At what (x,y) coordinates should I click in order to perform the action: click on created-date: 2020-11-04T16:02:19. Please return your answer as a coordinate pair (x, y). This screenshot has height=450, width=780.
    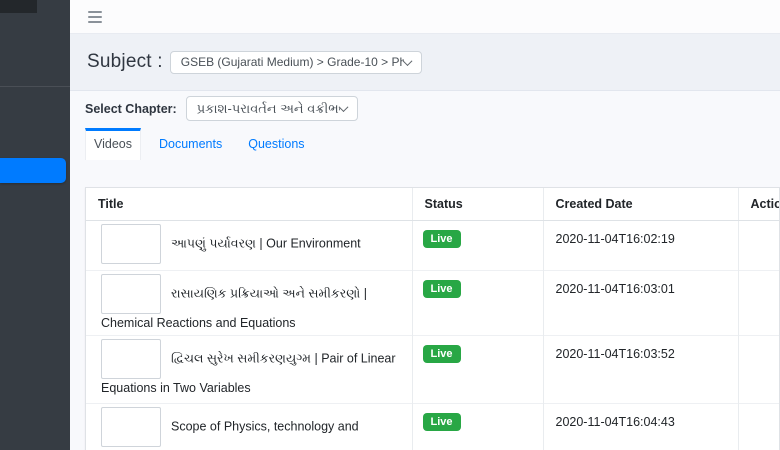
    Looking at the image, I should click on (640, 245).